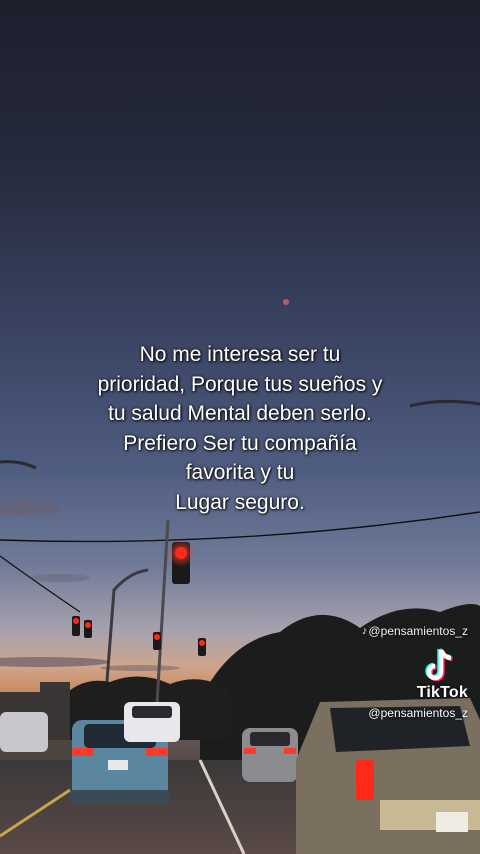 This screenshot has width=480, height=854. Describe the element at coordinates (442, 692) in the screenshot. I see `tiktok-brand: TikTok` at that location.